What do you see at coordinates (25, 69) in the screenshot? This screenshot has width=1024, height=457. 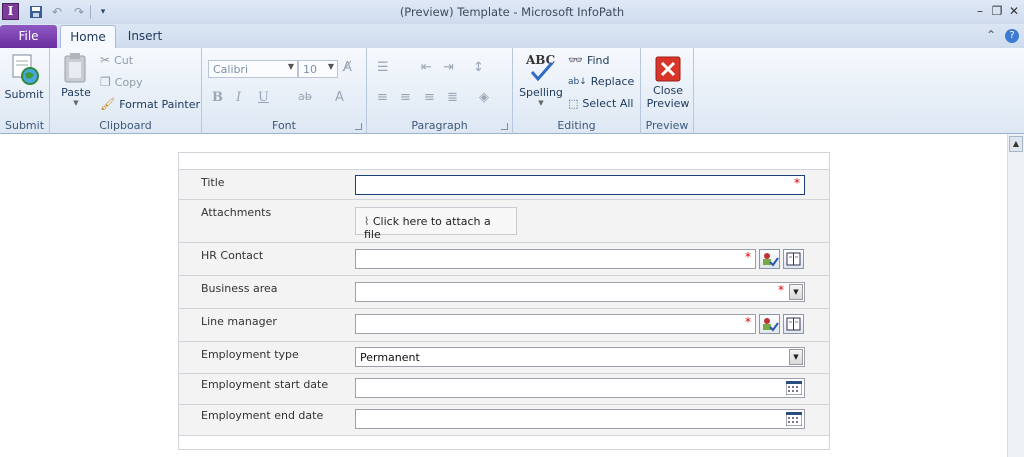 I see `submit-icon` at bounding box center [25, 69].